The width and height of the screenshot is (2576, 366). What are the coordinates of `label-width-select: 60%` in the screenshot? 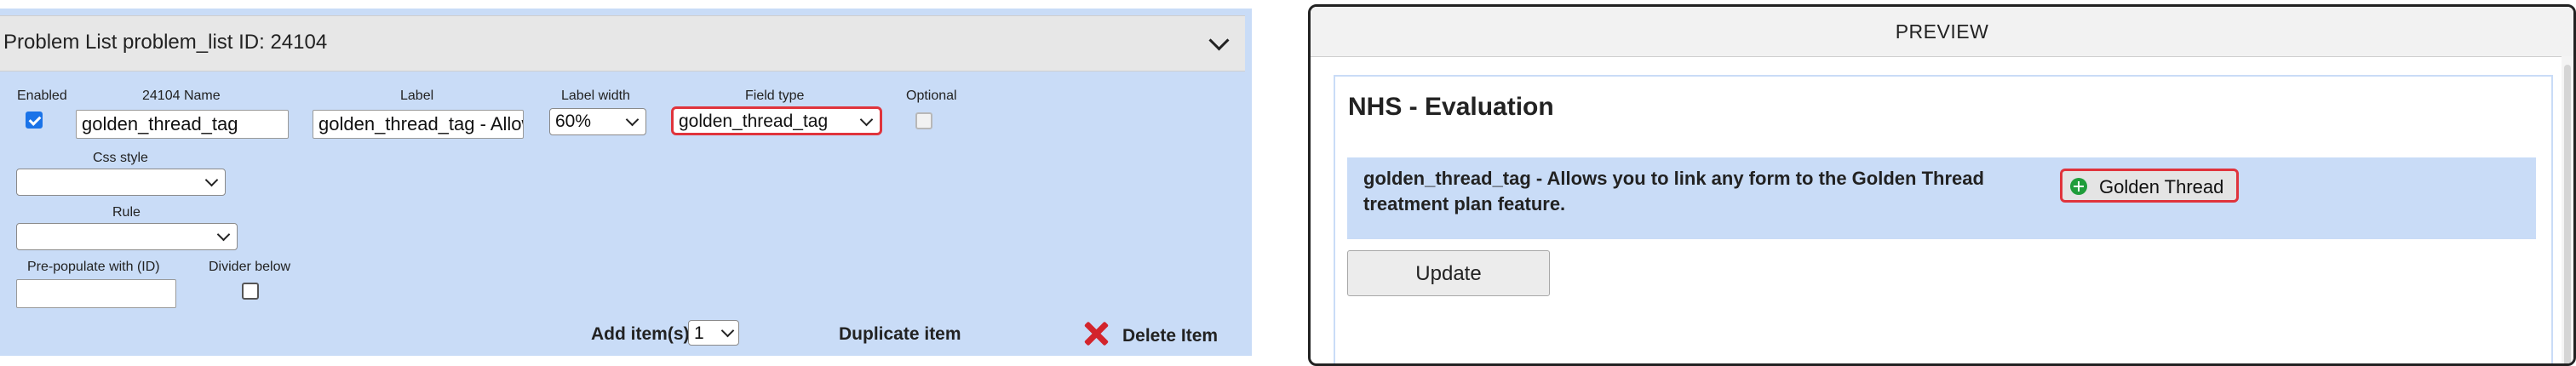 It's located at (597, 121).